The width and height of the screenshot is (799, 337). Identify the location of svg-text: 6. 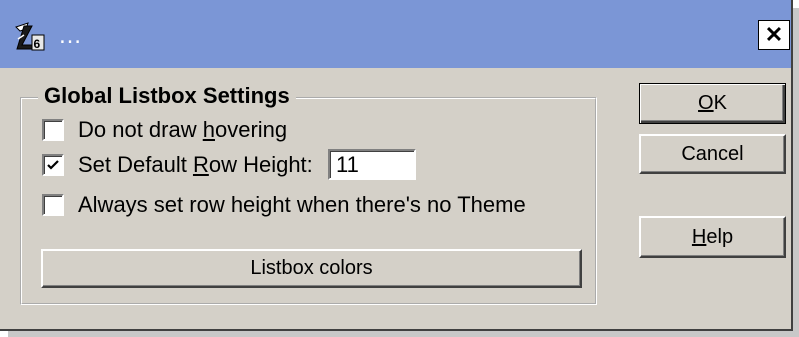
(37, 44).